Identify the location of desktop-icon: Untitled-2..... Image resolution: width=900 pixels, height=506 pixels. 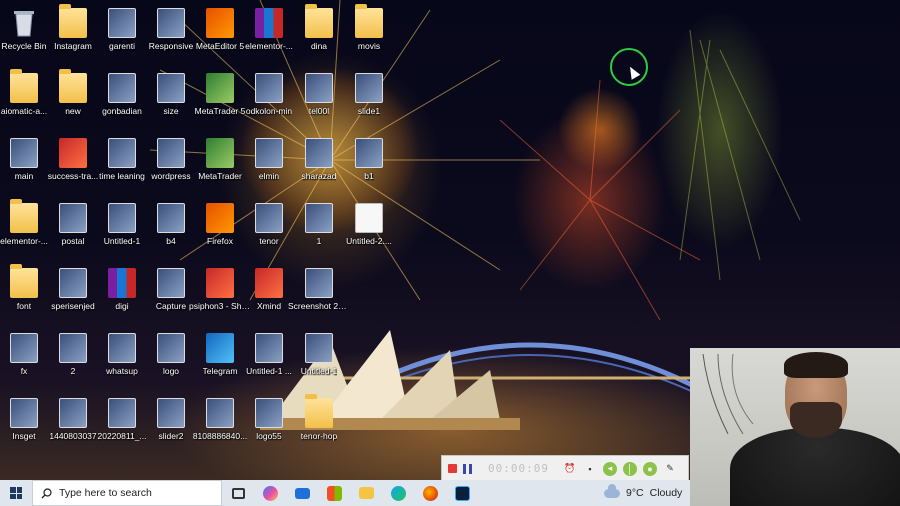
(369, 227).